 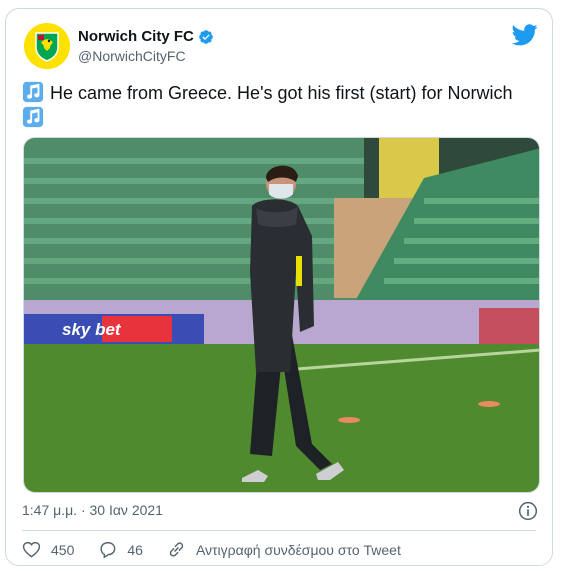 I want to click on link-icon, so click(x=176, y=549).